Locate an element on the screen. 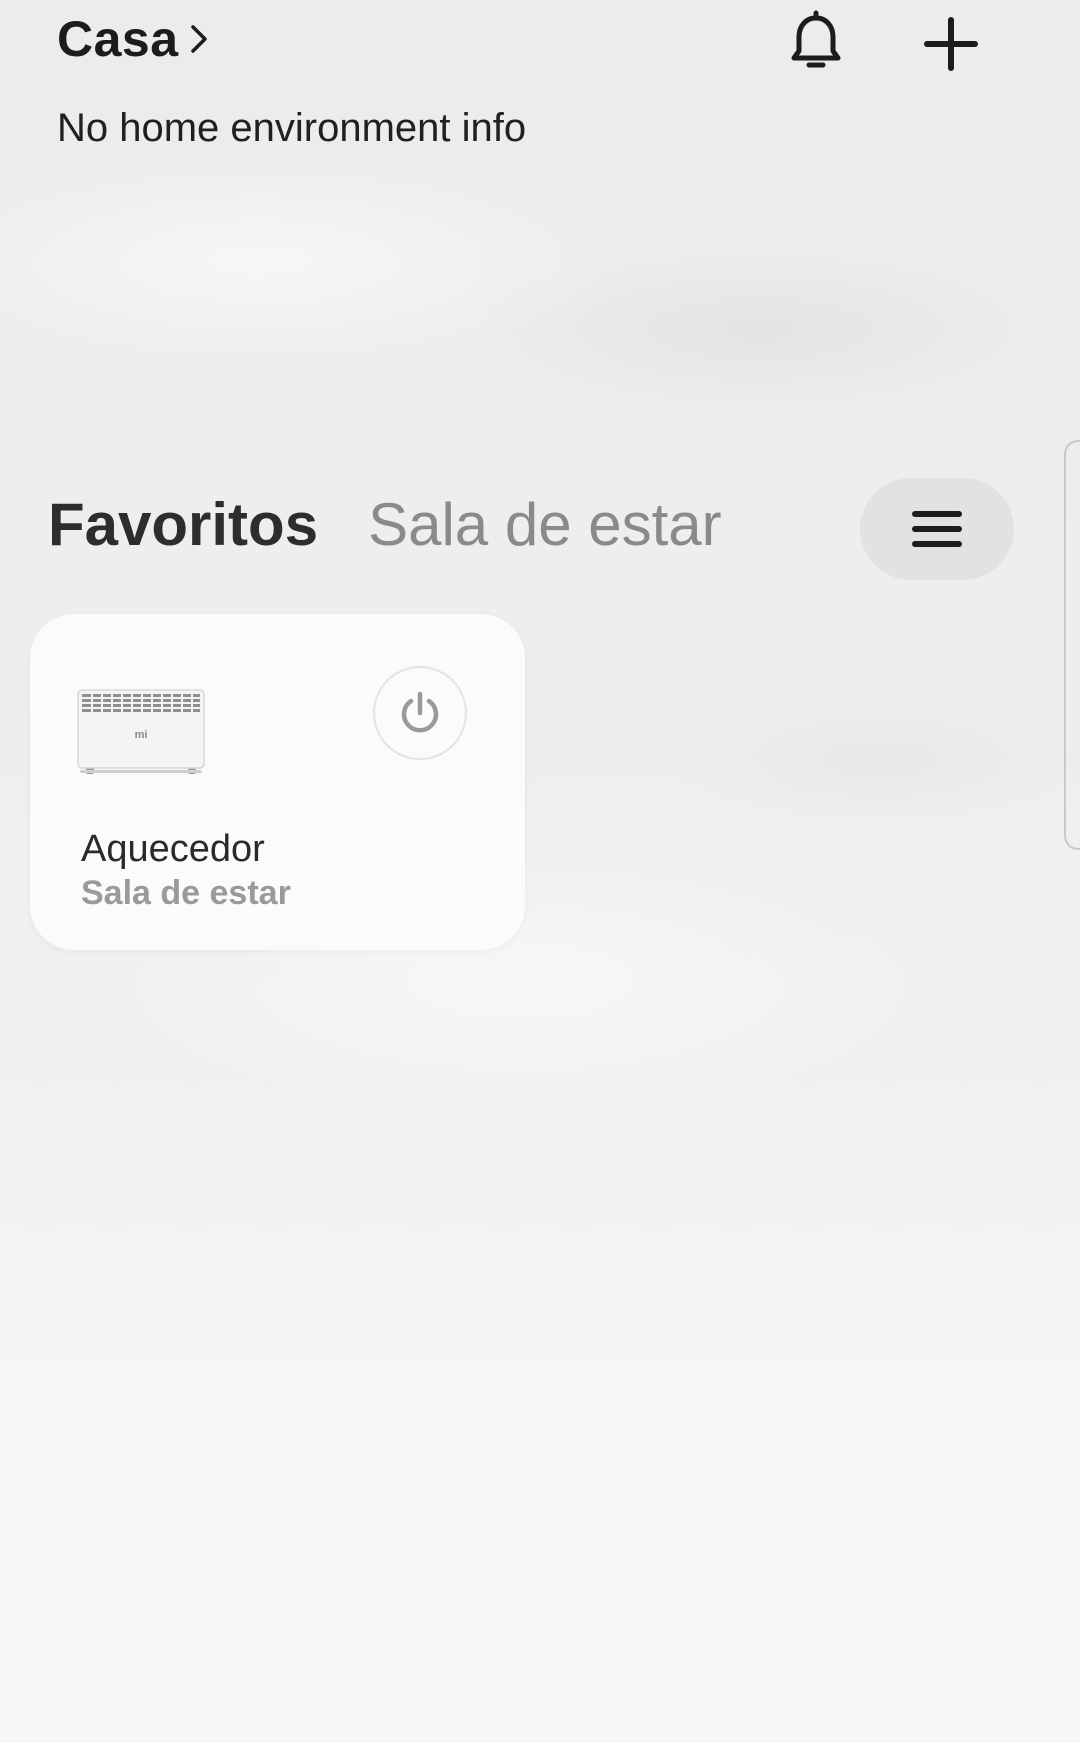  home-selector: Casa is located at coordinates (134, 39).